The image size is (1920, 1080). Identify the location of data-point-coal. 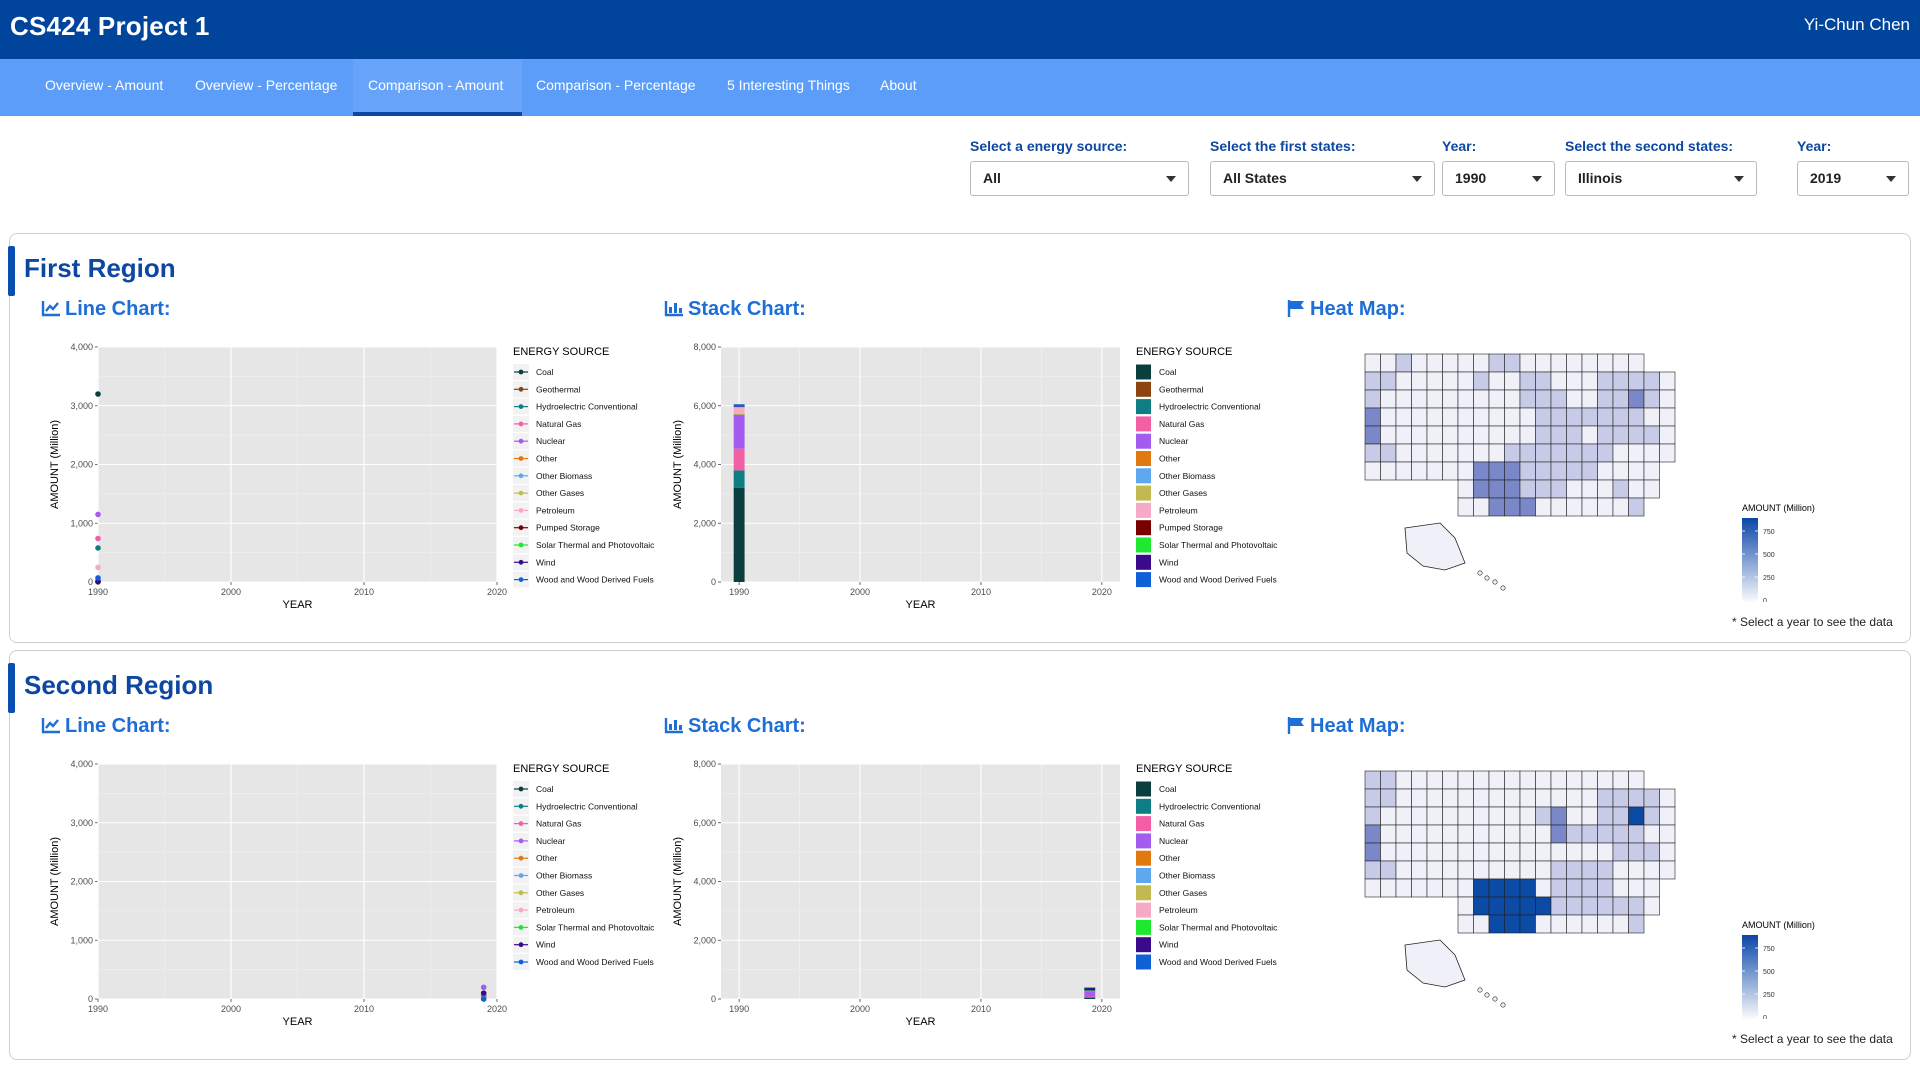
(98, 394).